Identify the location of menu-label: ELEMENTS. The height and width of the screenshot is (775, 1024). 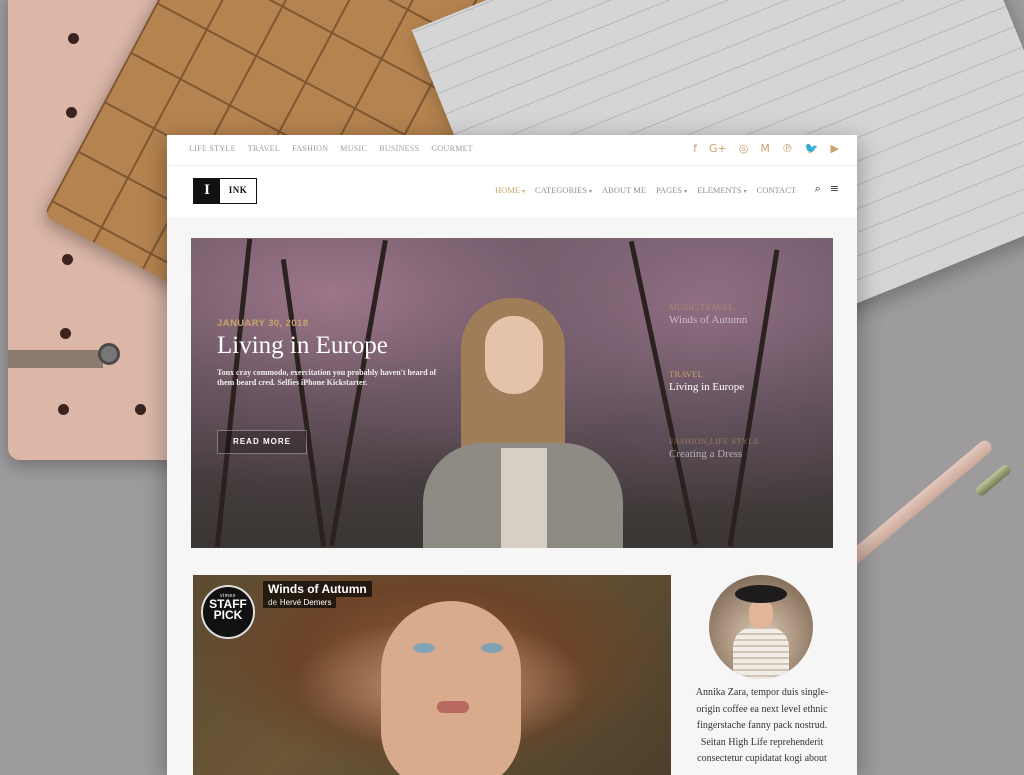
(719, 190).